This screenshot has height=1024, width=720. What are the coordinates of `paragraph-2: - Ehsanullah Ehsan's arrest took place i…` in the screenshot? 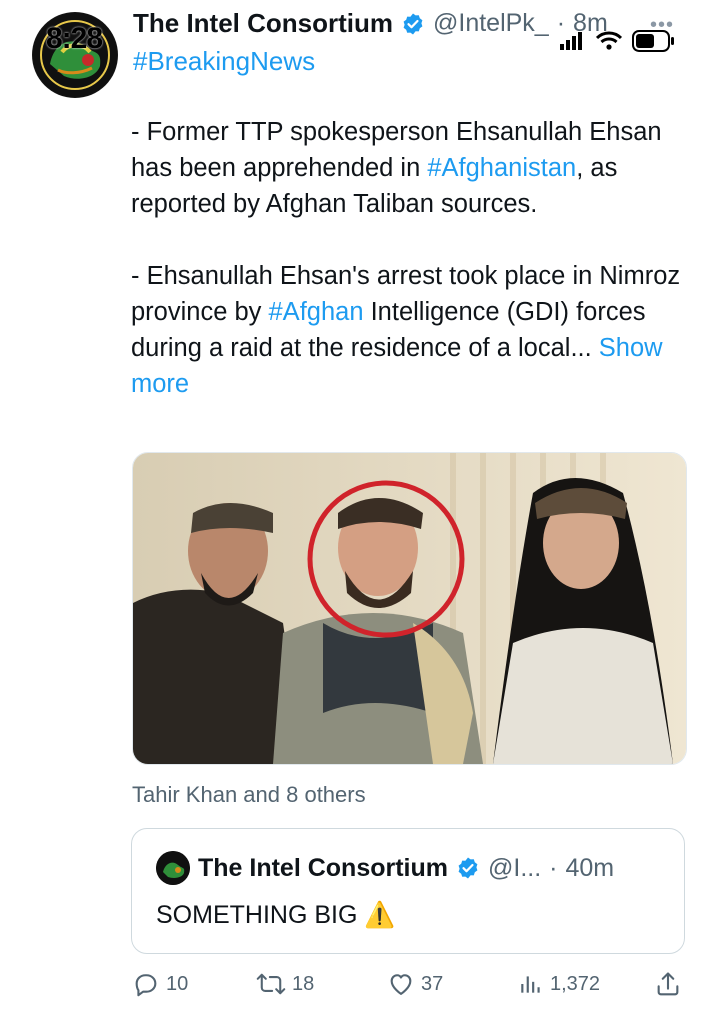 It's located at (411, 330).